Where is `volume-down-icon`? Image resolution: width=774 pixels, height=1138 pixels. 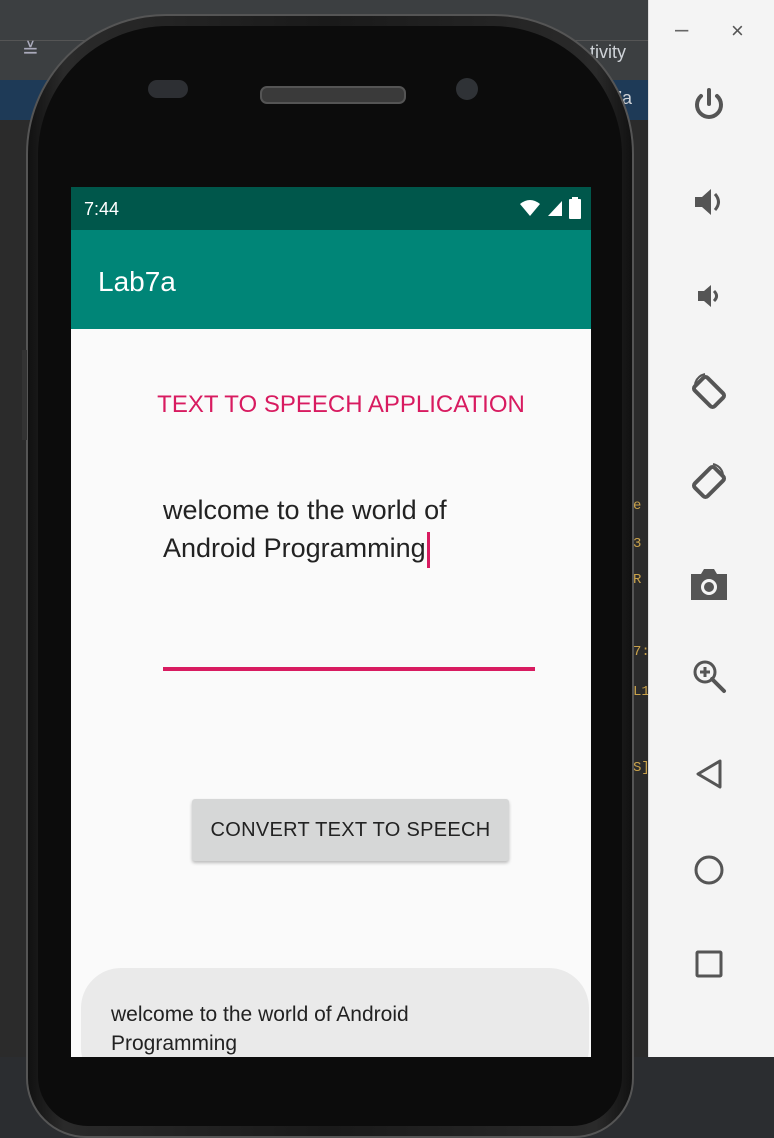
volume-down-icon is located at coordinates (708, 296).